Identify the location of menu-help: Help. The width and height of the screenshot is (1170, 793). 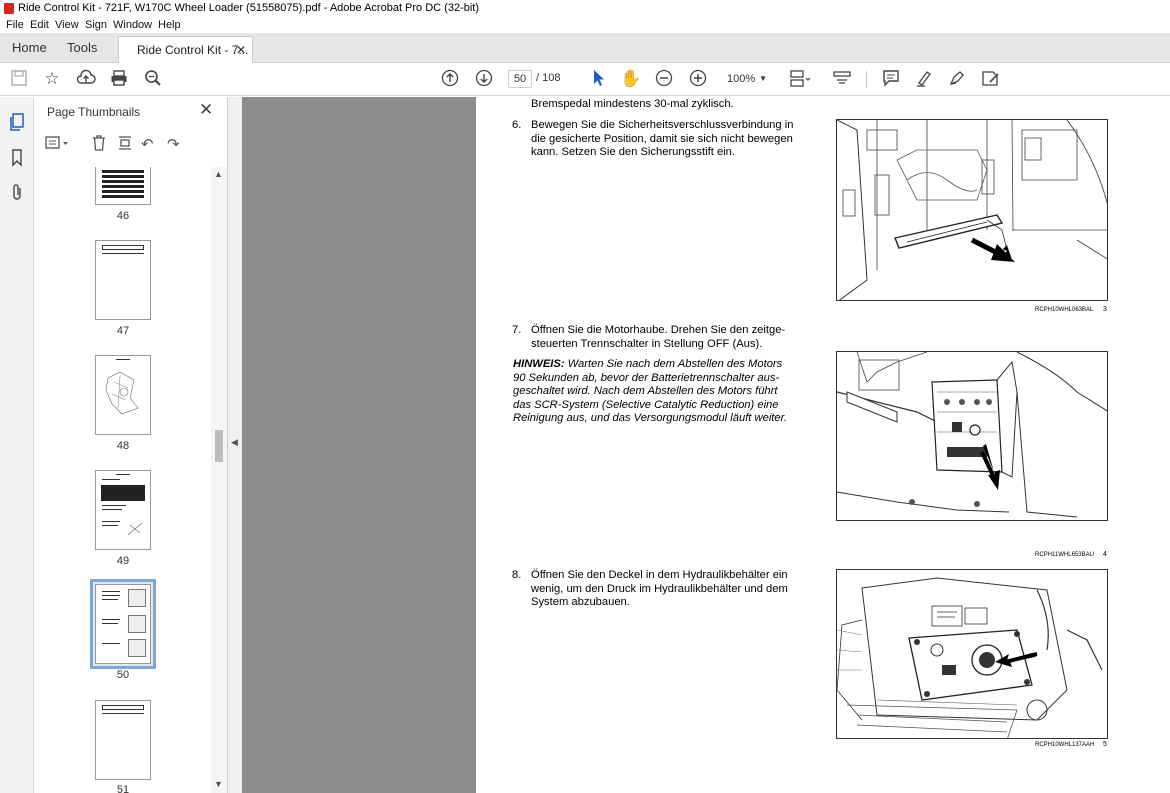
(169, 25).